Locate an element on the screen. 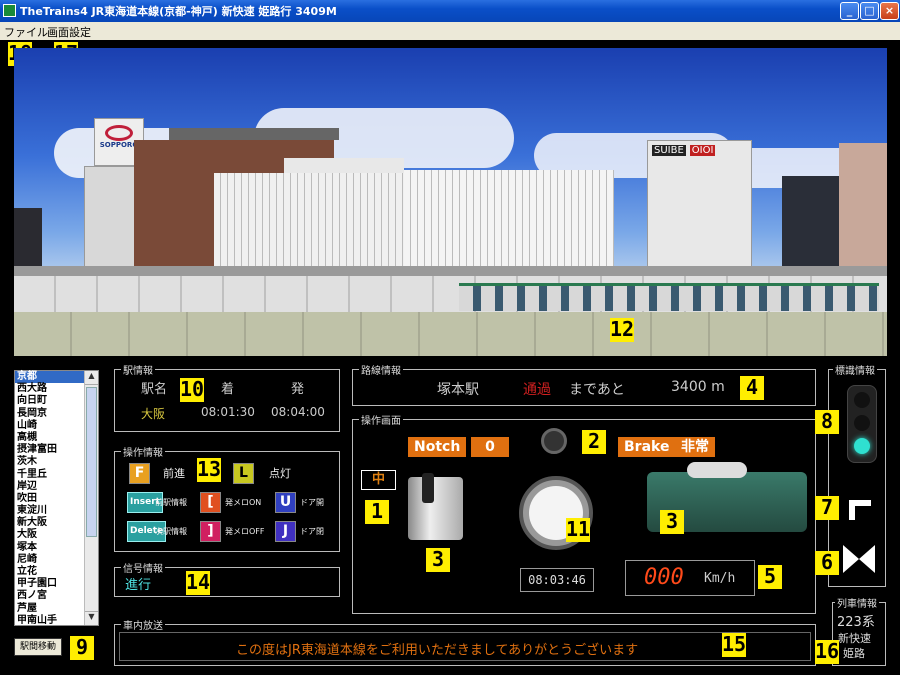  brake-label: Brake is located at coordinates (647, 447).